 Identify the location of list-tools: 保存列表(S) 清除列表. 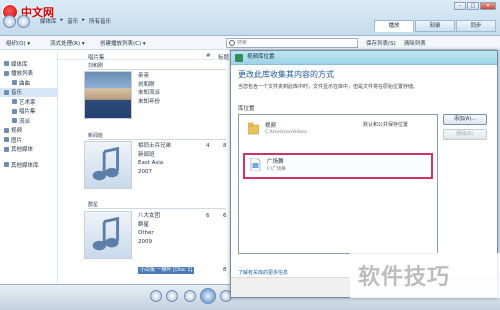
(396, 43).